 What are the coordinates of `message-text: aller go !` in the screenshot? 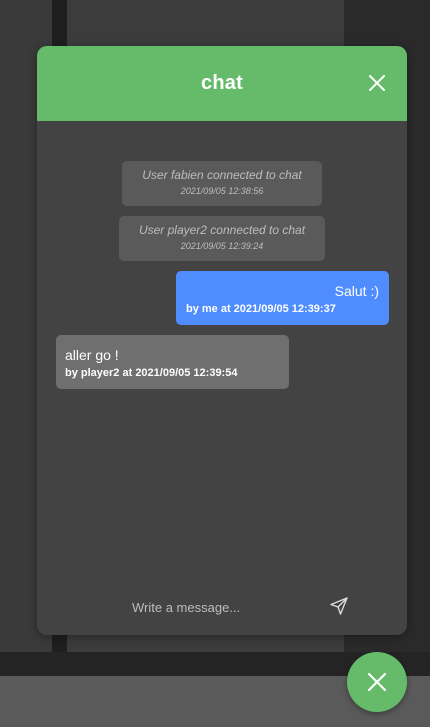 It's located at (92, 355).